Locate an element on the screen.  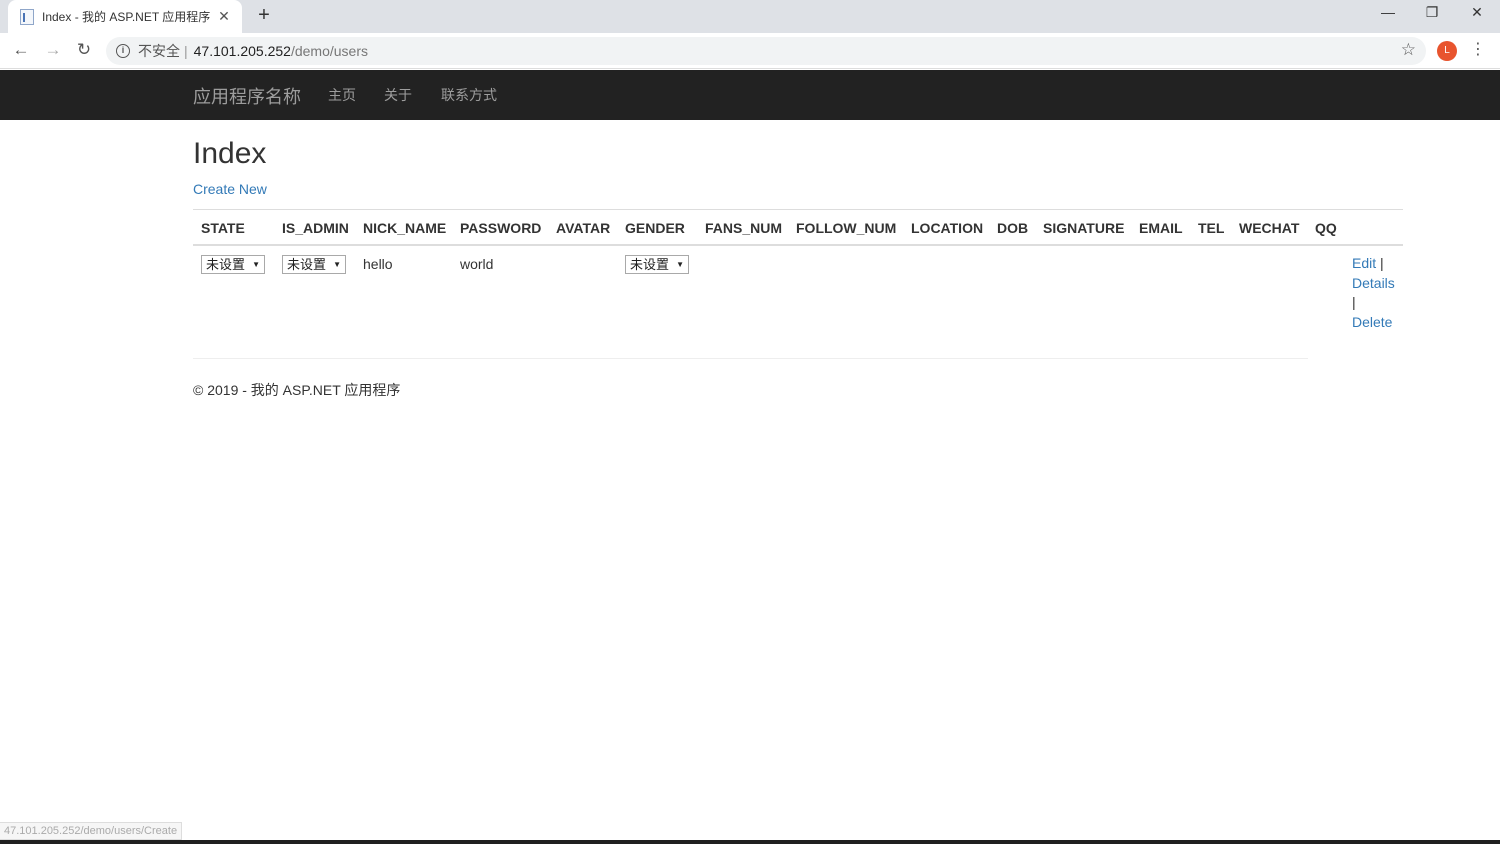
column-header: AVATAR is located at coordinates (583, 228).